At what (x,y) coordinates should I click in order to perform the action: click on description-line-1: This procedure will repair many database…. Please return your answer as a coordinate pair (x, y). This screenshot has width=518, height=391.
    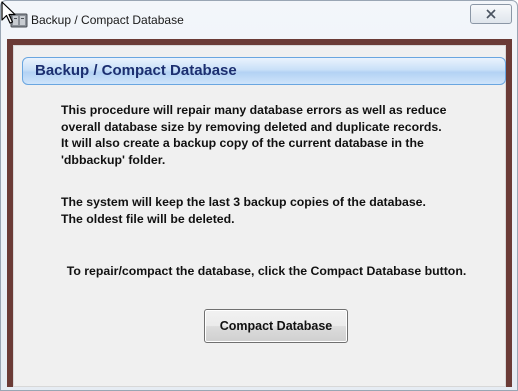
    Looking at the image, I should click on (254, 110).